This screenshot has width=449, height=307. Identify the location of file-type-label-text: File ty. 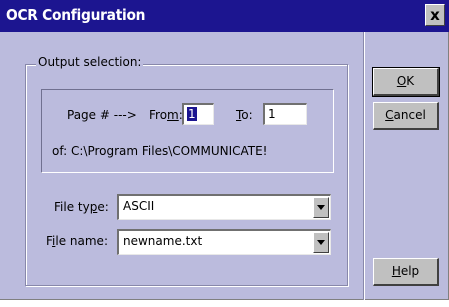
(72, 207).